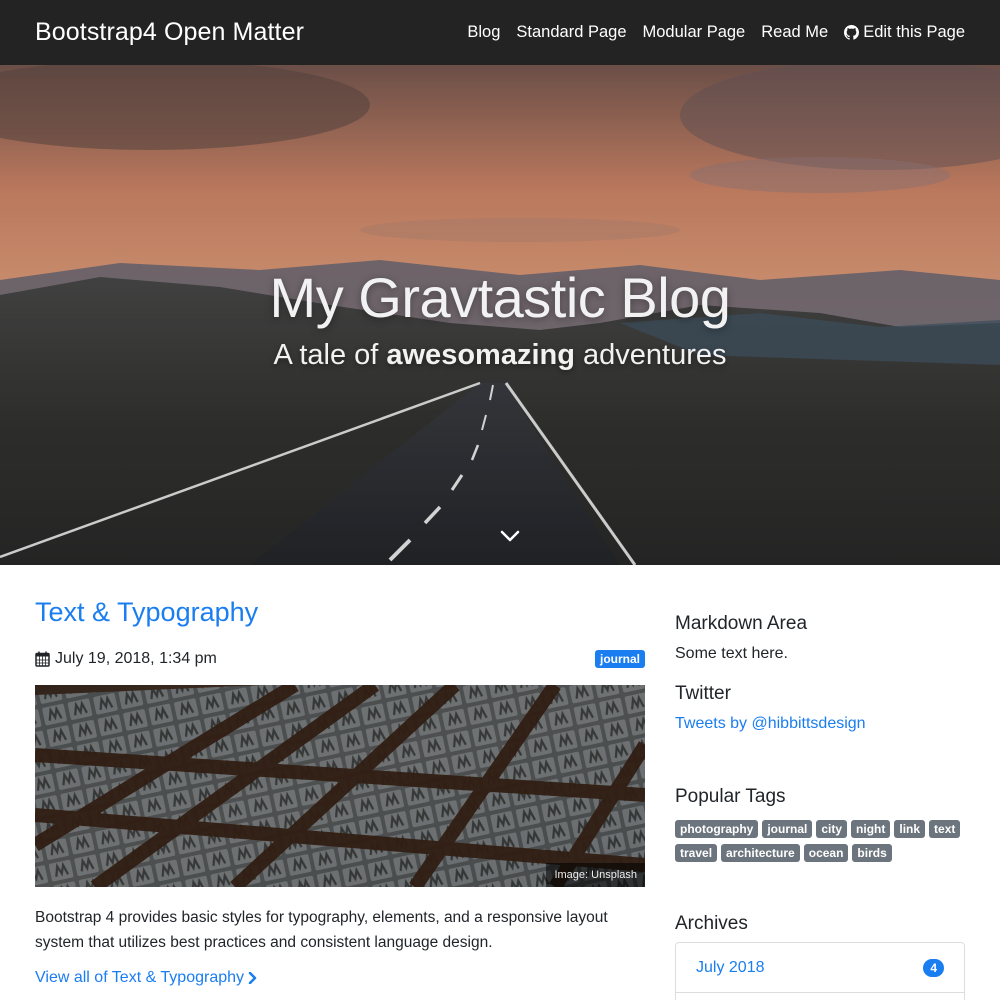 This screenshot has height=1000, width=1000. What do you see at coordinates (731, 653) in the screenshot?
I see `markdown-area-text: Some text here.` at bounding box center [731, 653].